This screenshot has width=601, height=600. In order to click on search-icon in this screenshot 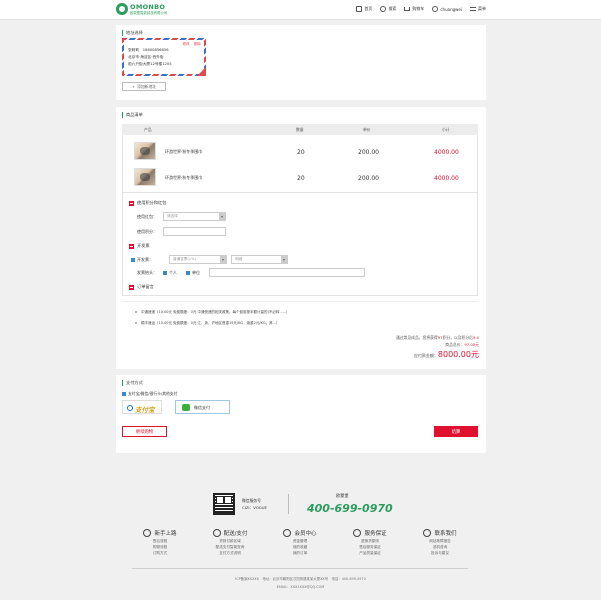, I will do `click(383, 9)`.